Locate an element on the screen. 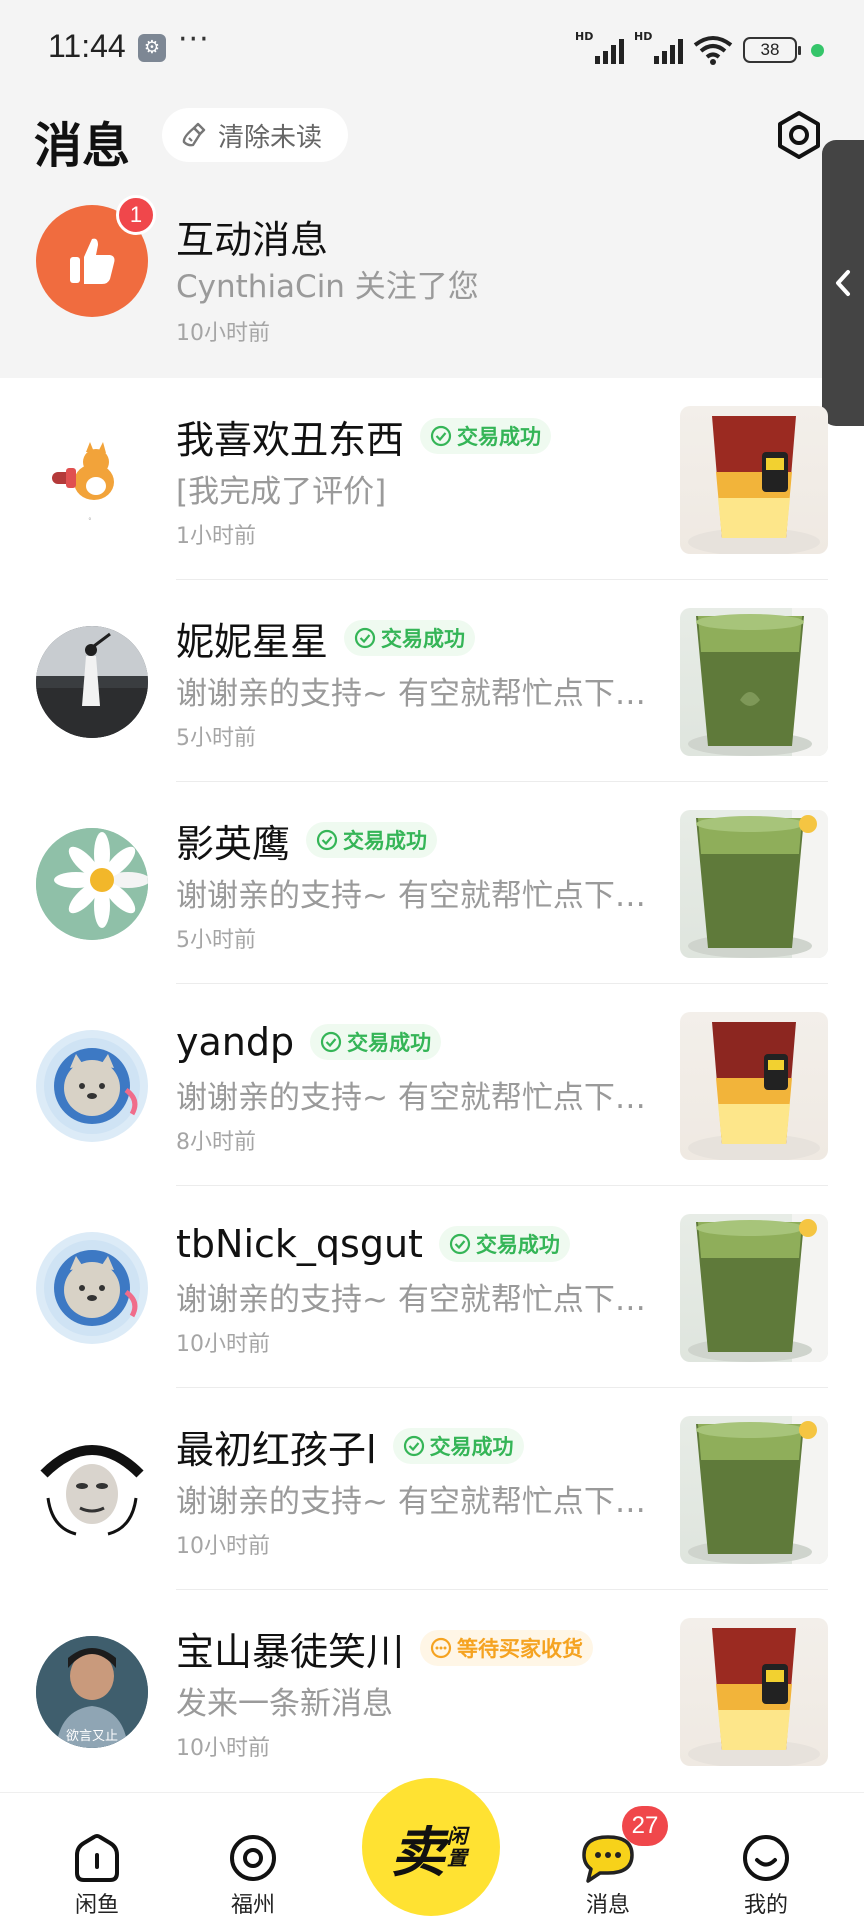 This screenshot has height=1920, width=864. sell-idle-button: 卖 闲置 is located at coordinates (431, 1847).